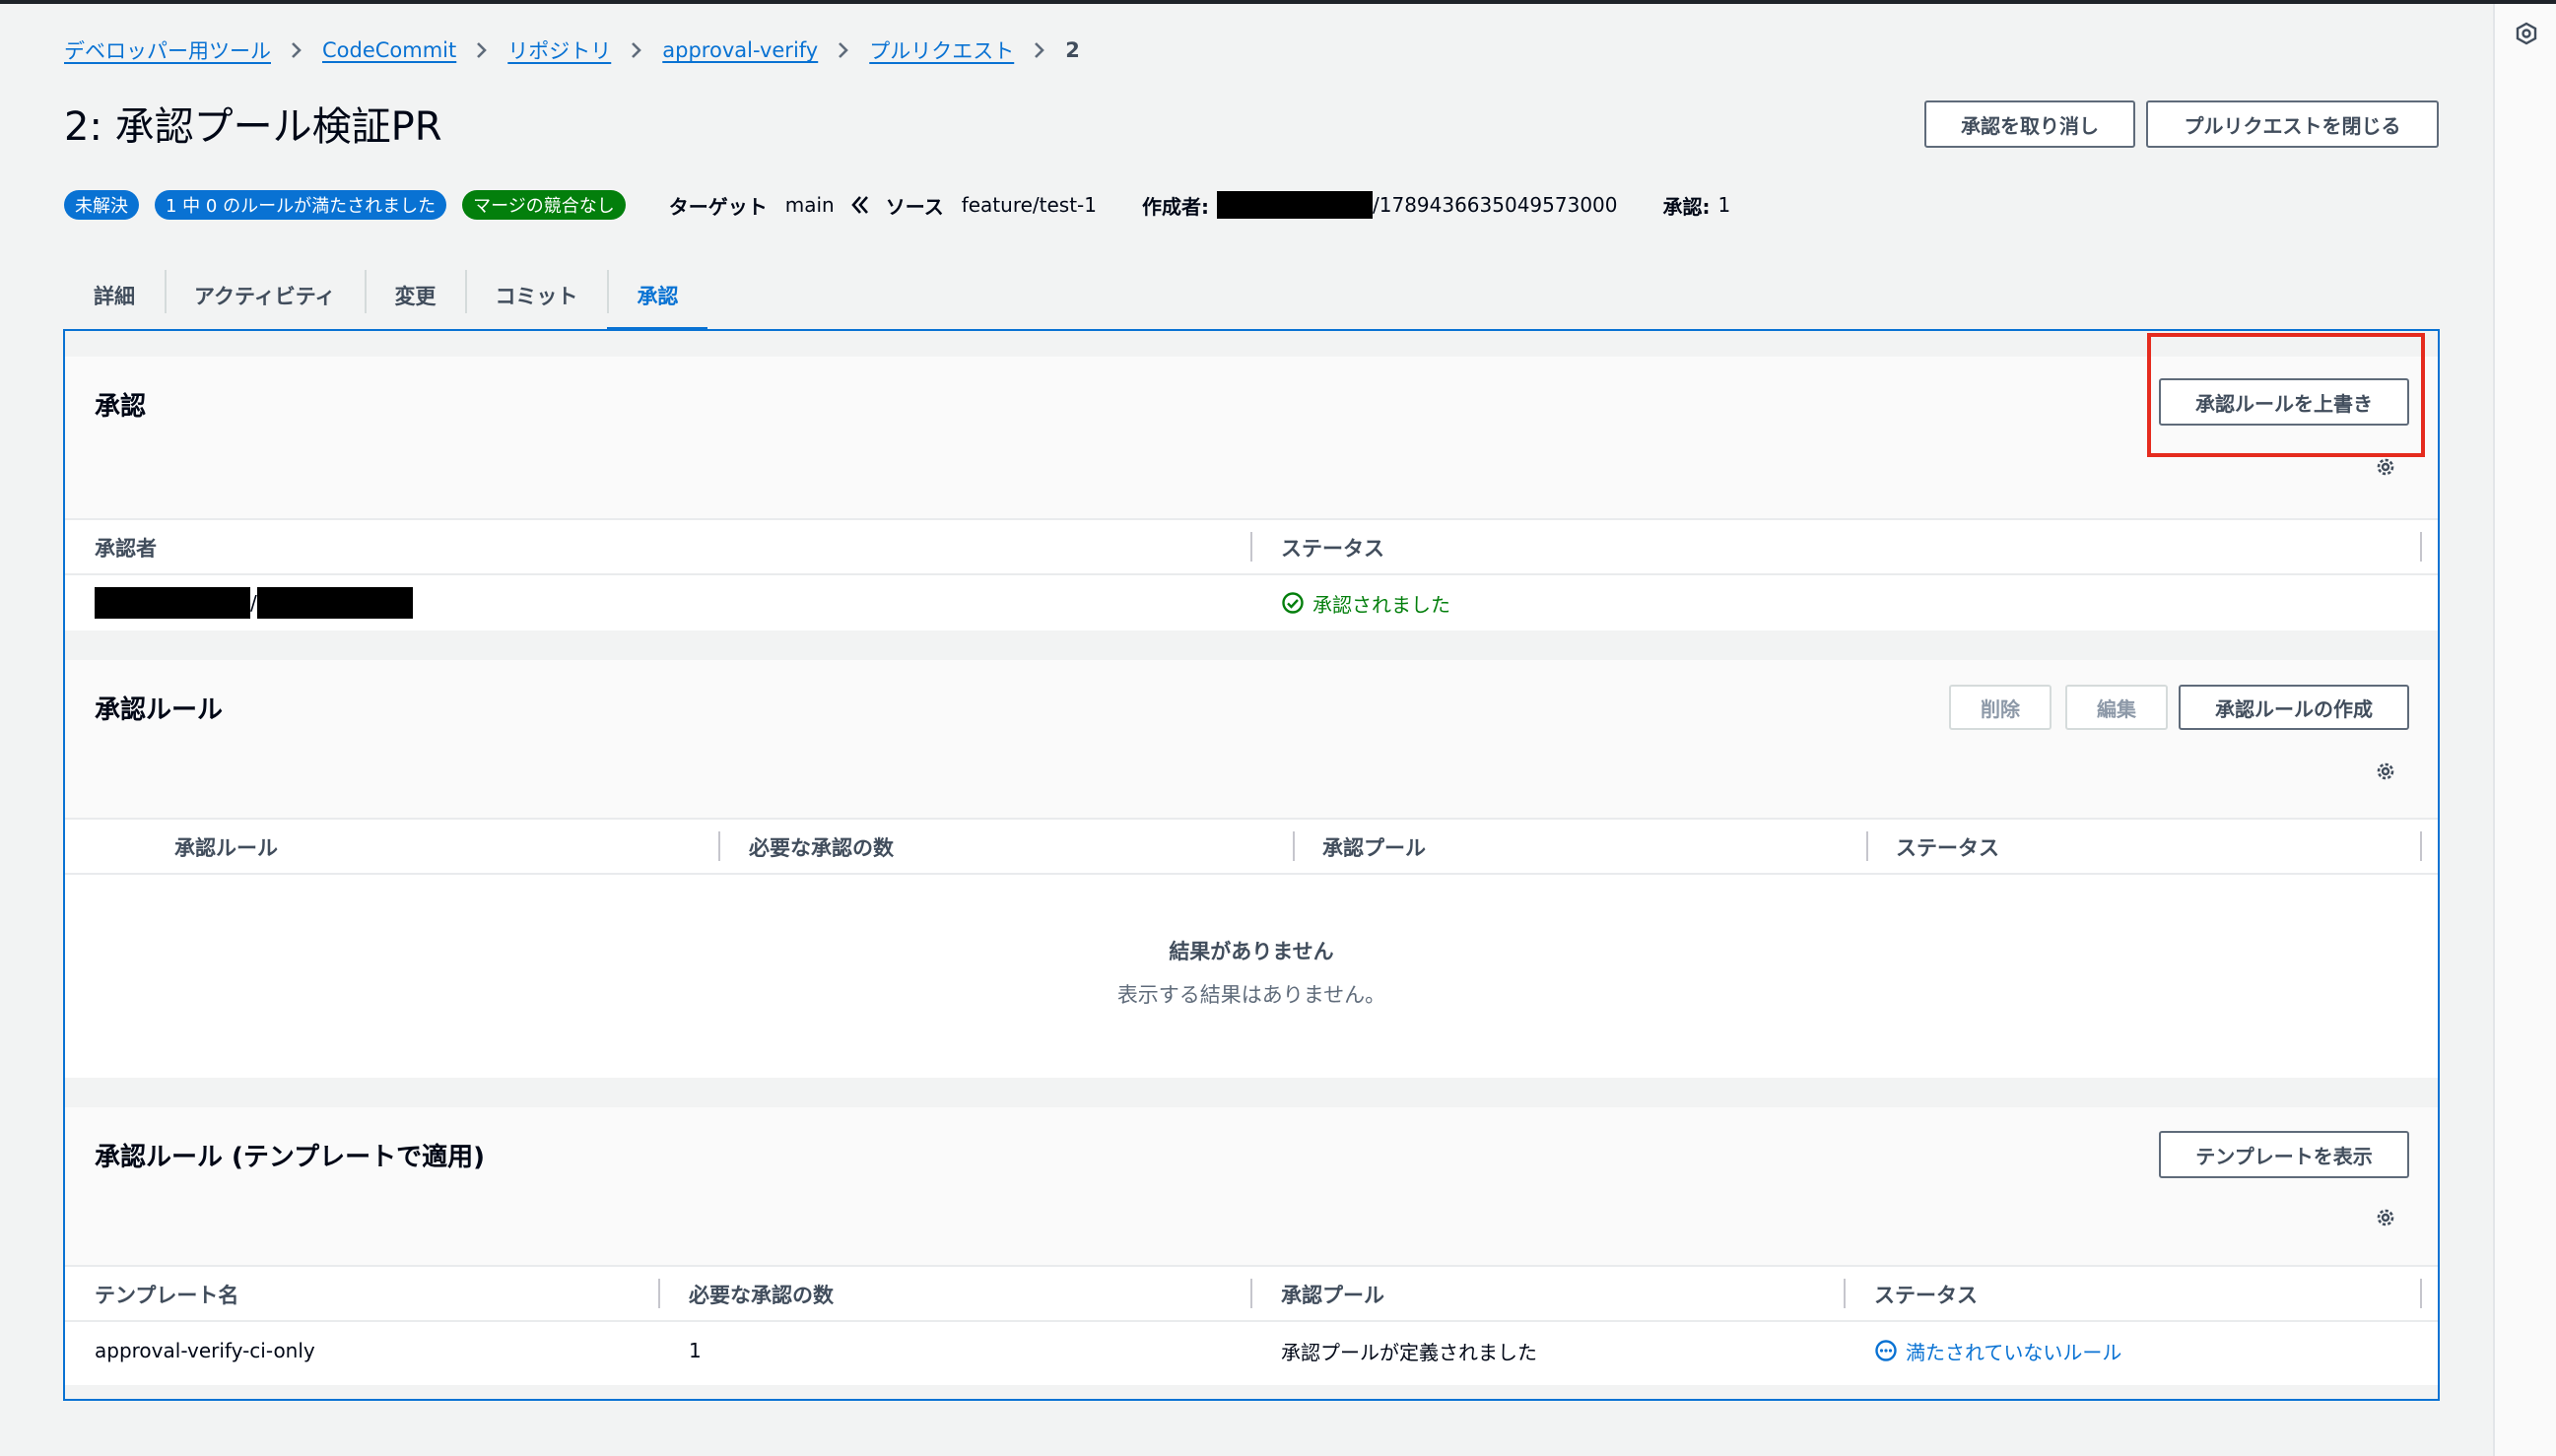 The width and height of the screenshot is (2556, 1456). I want to click on tab-approvals: 承認, so click(658, 295).